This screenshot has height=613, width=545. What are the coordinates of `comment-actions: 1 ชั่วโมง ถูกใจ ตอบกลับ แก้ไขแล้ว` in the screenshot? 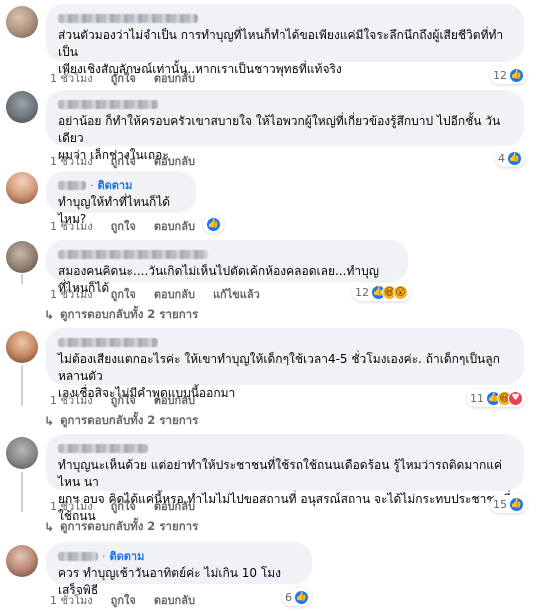 It's located at (155, 294).